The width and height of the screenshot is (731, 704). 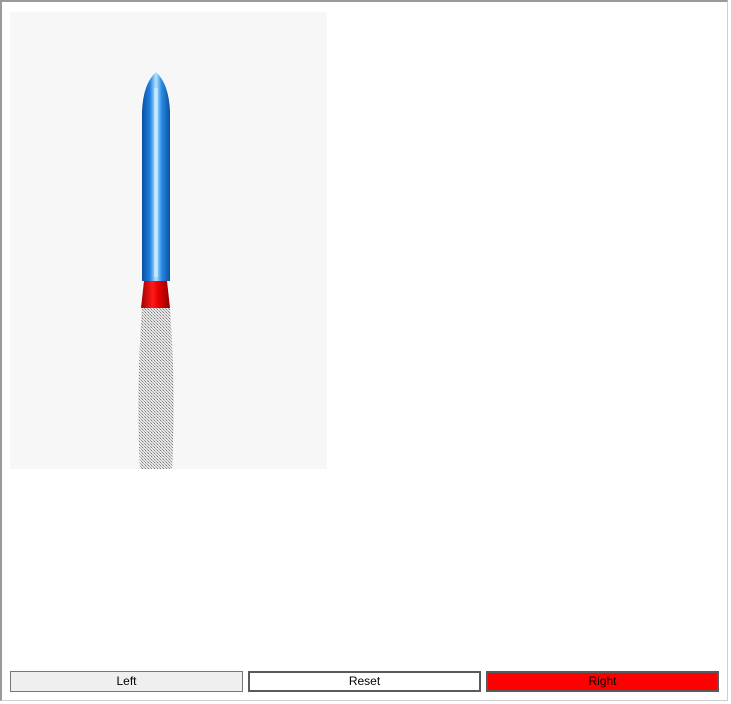 What do you see at coordinates (364, 681) in the screenshot?
I see `reset-button: Reset` at bounding box center [364, 681].